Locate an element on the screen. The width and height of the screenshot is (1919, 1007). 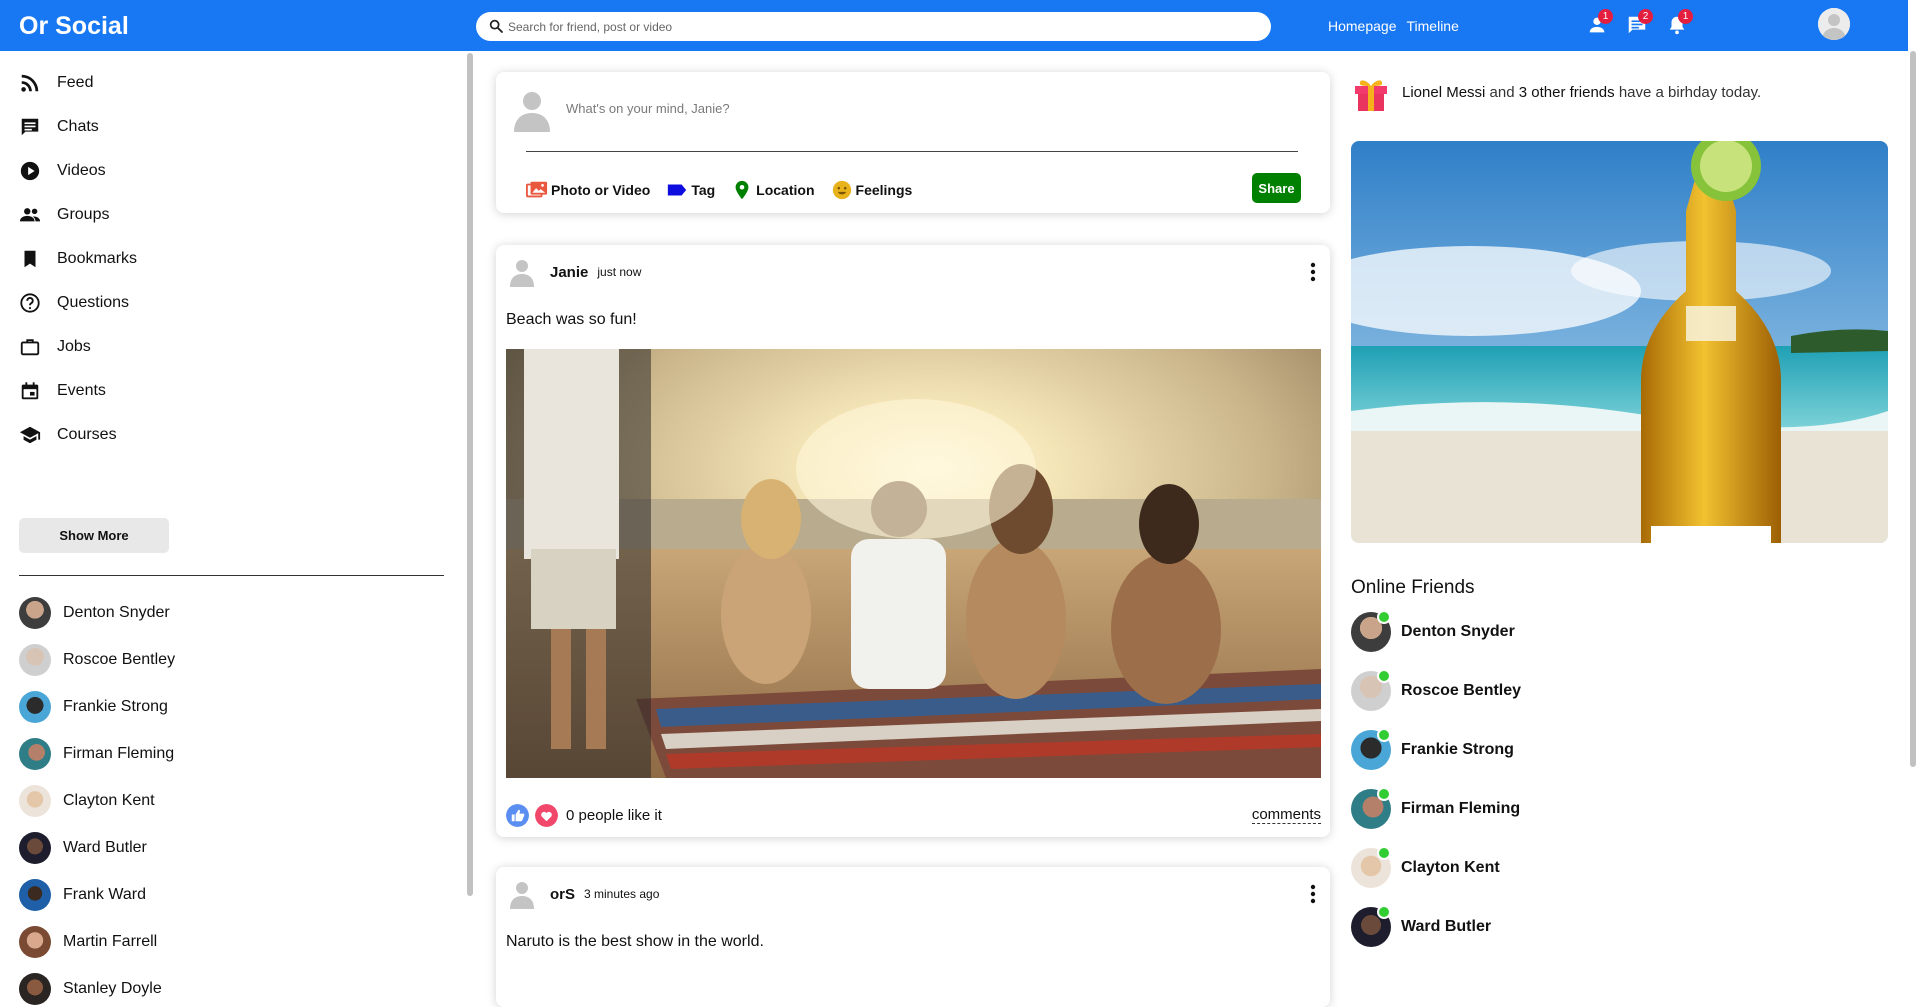
friend-requests-button: 1 is located at coordinates (1599, 22).